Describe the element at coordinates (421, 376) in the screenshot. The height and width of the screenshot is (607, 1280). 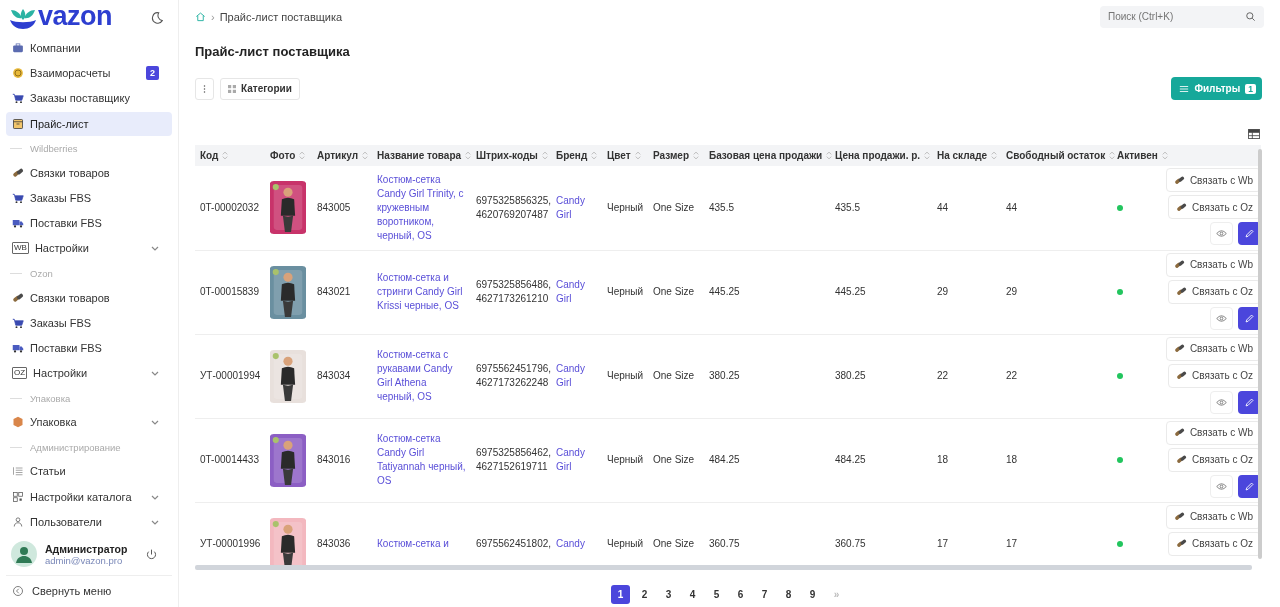
I see `product-link: Костюм-сетка с рукавами Candy Girl Athena черный, OS` at that location.